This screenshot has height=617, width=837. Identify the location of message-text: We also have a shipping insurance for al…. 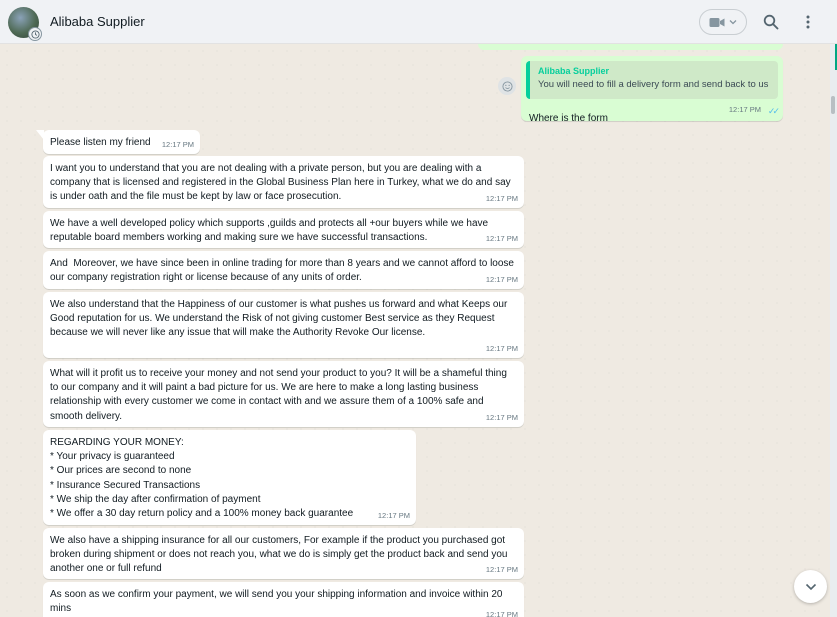
(280, 555).